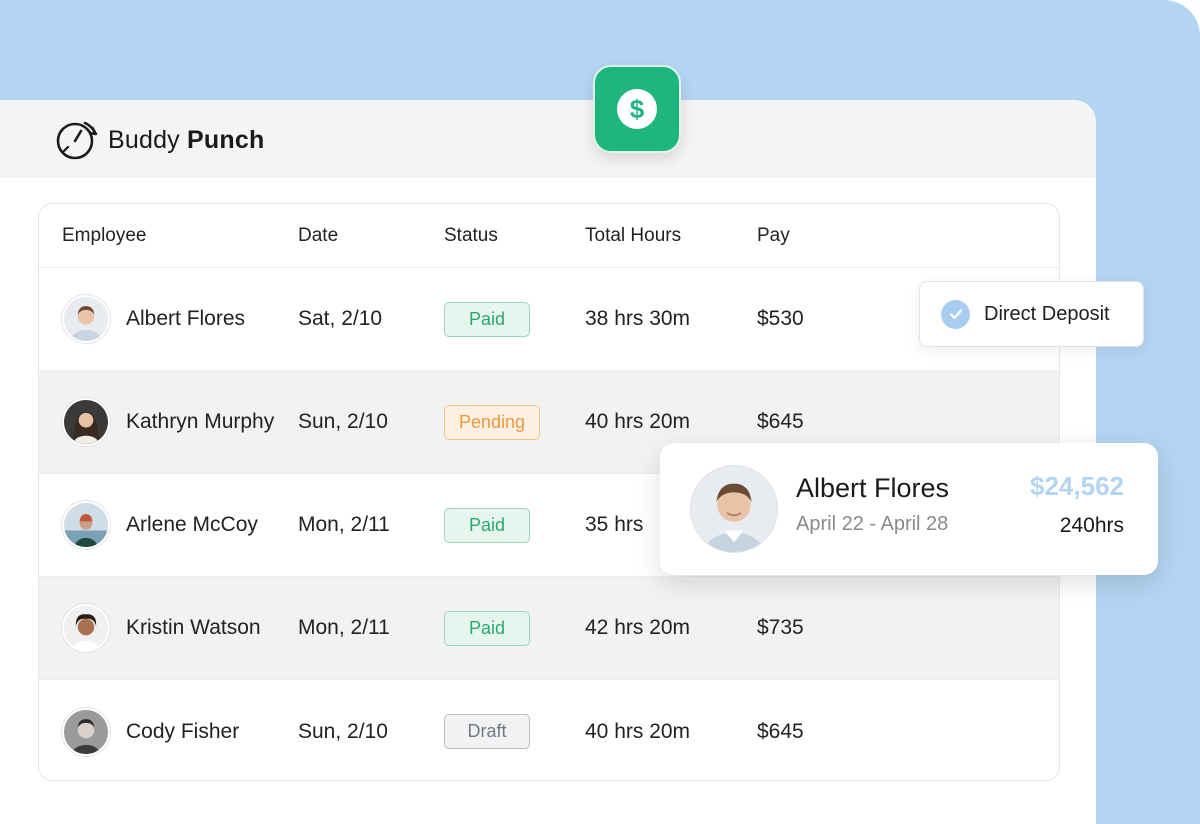 This screenshot has height=824, width=1200. What do you see at coordinates (183, 731) in the screenshot?
I see `employee-name: Cody Fisher` at bounding box center [183, 731].